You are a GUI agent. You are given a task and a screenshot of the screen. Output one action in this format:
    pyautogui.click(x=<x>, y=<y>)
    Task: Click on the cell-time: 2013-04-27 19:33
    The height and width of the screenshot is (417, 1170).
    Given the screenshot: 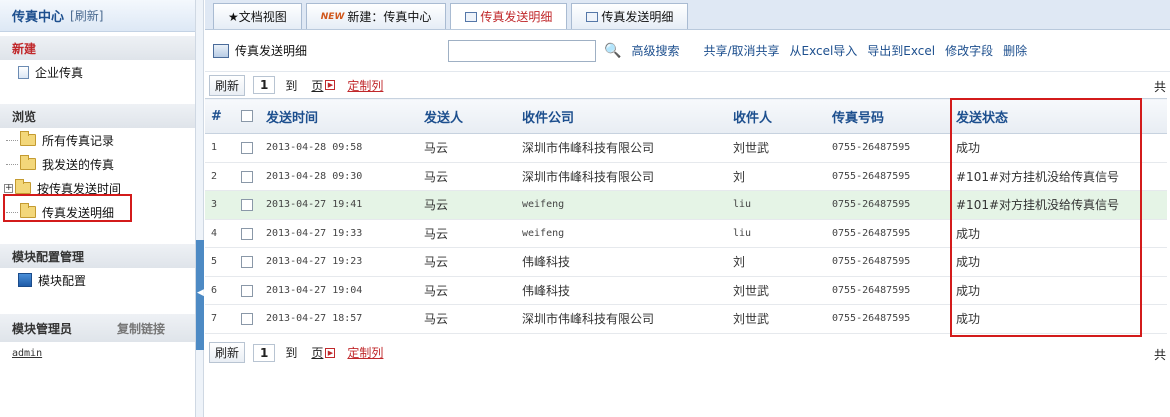 What is the action you would take?
    pyautogui.click(x=339, y=233)
    